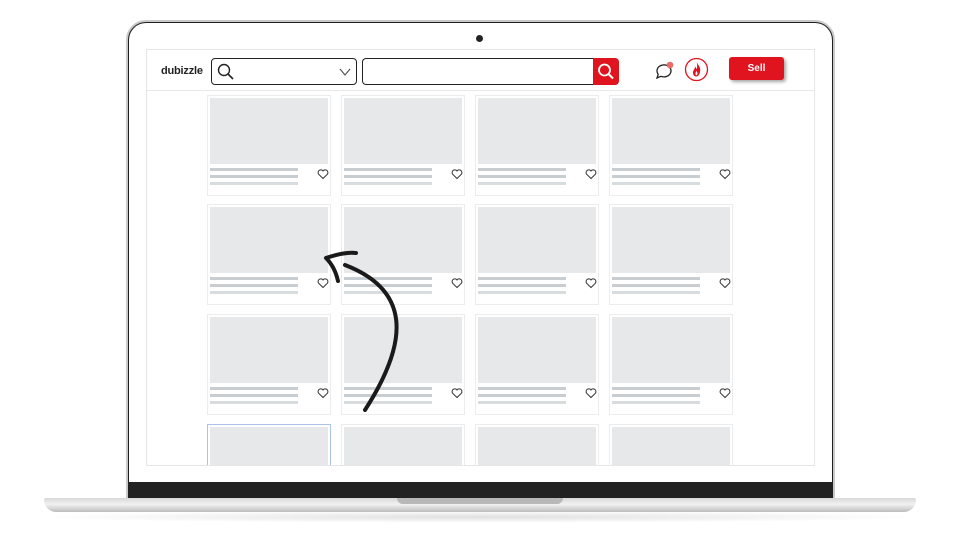 This screenshot has height=544, width=960. Describe the element at coordinates (345, 72) in the screenshot. I see `chevron-down-icon` at that location.